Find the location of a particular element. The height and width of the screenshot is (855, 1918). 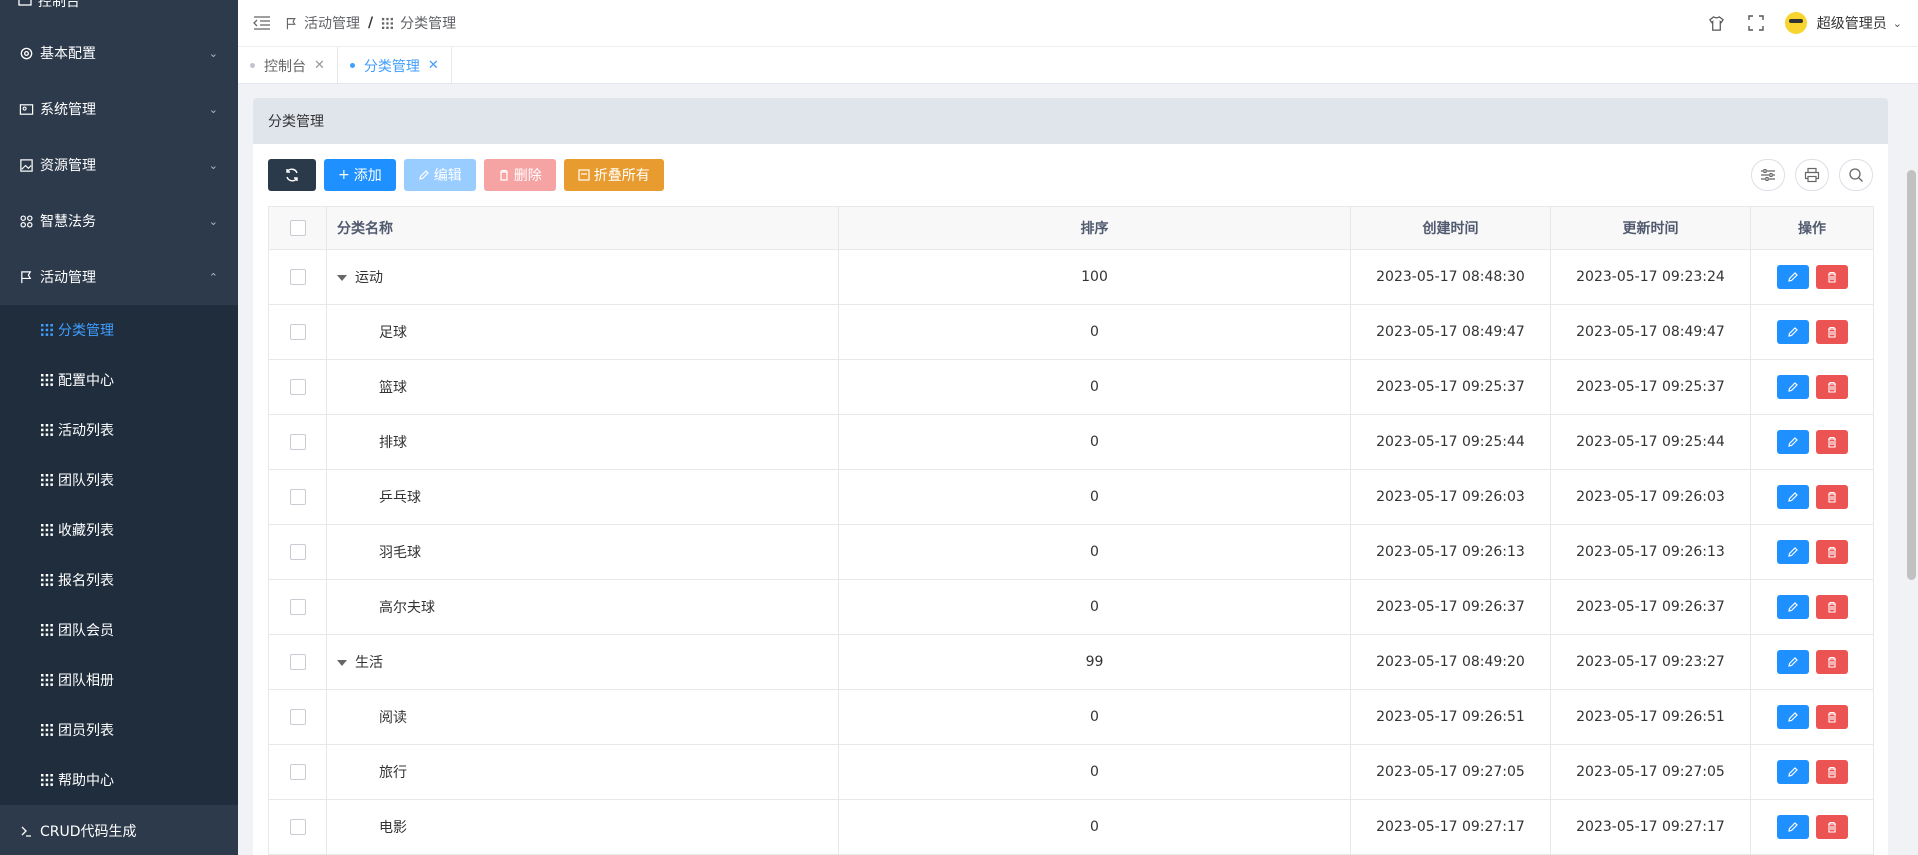

sidebar-subitem-team-members: 团队会员 is located at coordinates (119, 630).